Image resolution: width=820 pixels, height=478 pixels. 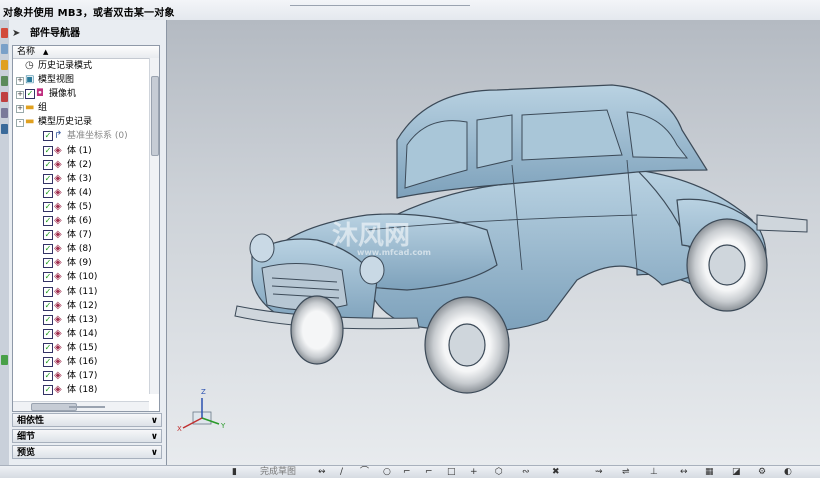 What do you see at coordinates (86, 362) in the screenshot?
I see `tree-node: ✓ ◈ 体 (16)` at bounding box center [86, 362].